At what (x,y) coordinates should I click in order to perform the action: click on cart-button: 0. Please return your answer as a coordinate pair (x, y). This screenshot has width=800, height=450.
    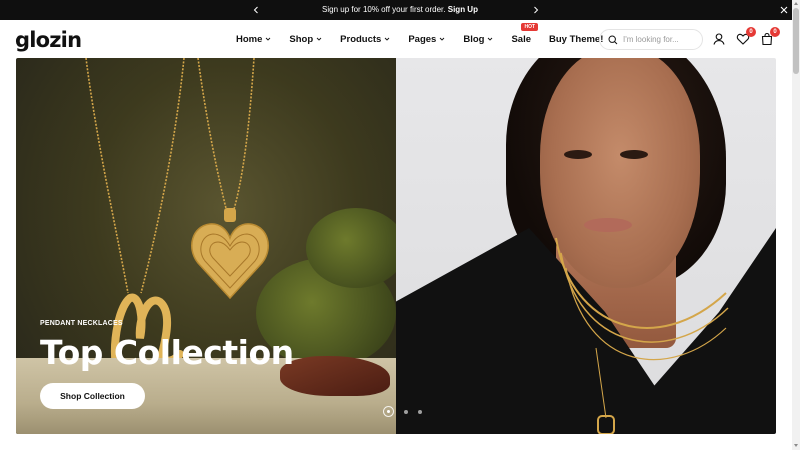
    Looking at the image, I should click on (770, 36).